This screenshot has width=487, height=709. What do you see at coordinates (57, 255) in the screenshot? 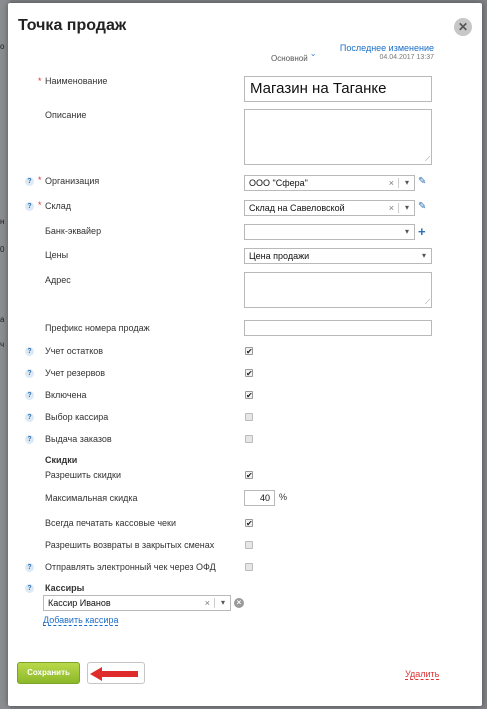
I see `field-label: Цены` at bounding box center [57, 255].